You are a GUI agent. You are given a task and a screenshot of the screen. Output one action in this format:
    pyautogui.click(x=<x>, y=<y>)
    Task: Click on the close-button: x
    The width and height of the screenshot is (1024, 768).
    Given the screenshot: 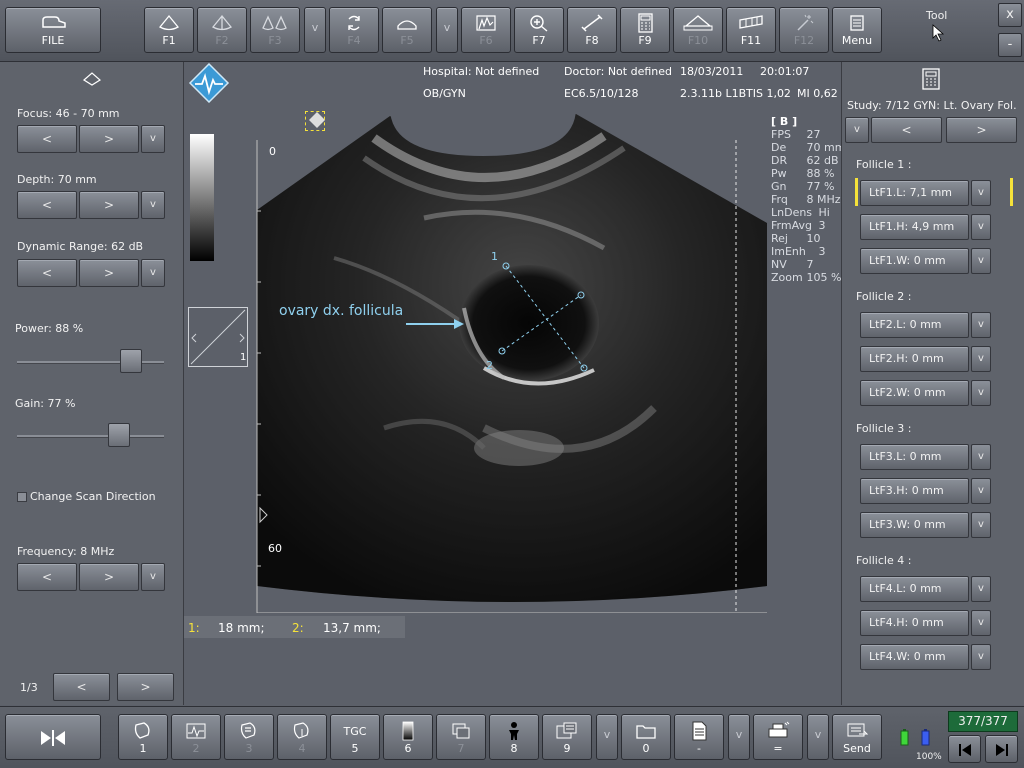 What is the action you would take?
    pyautogui.click(x=1010, y=15)
    